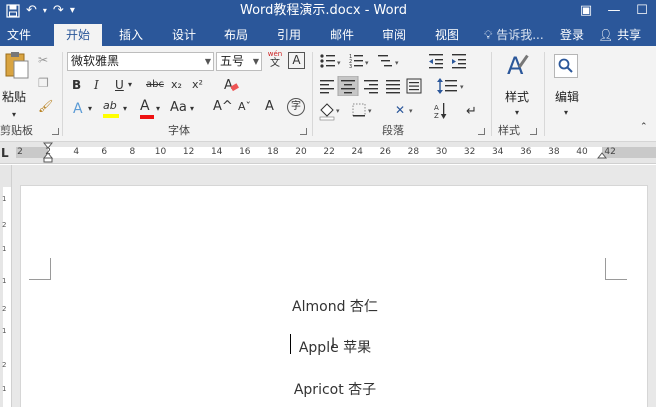 This screenshot has height=407, width=656. Describe the element at coordinates (184, 35) in the screenshot. I see `tab-design: 设计` at that location.